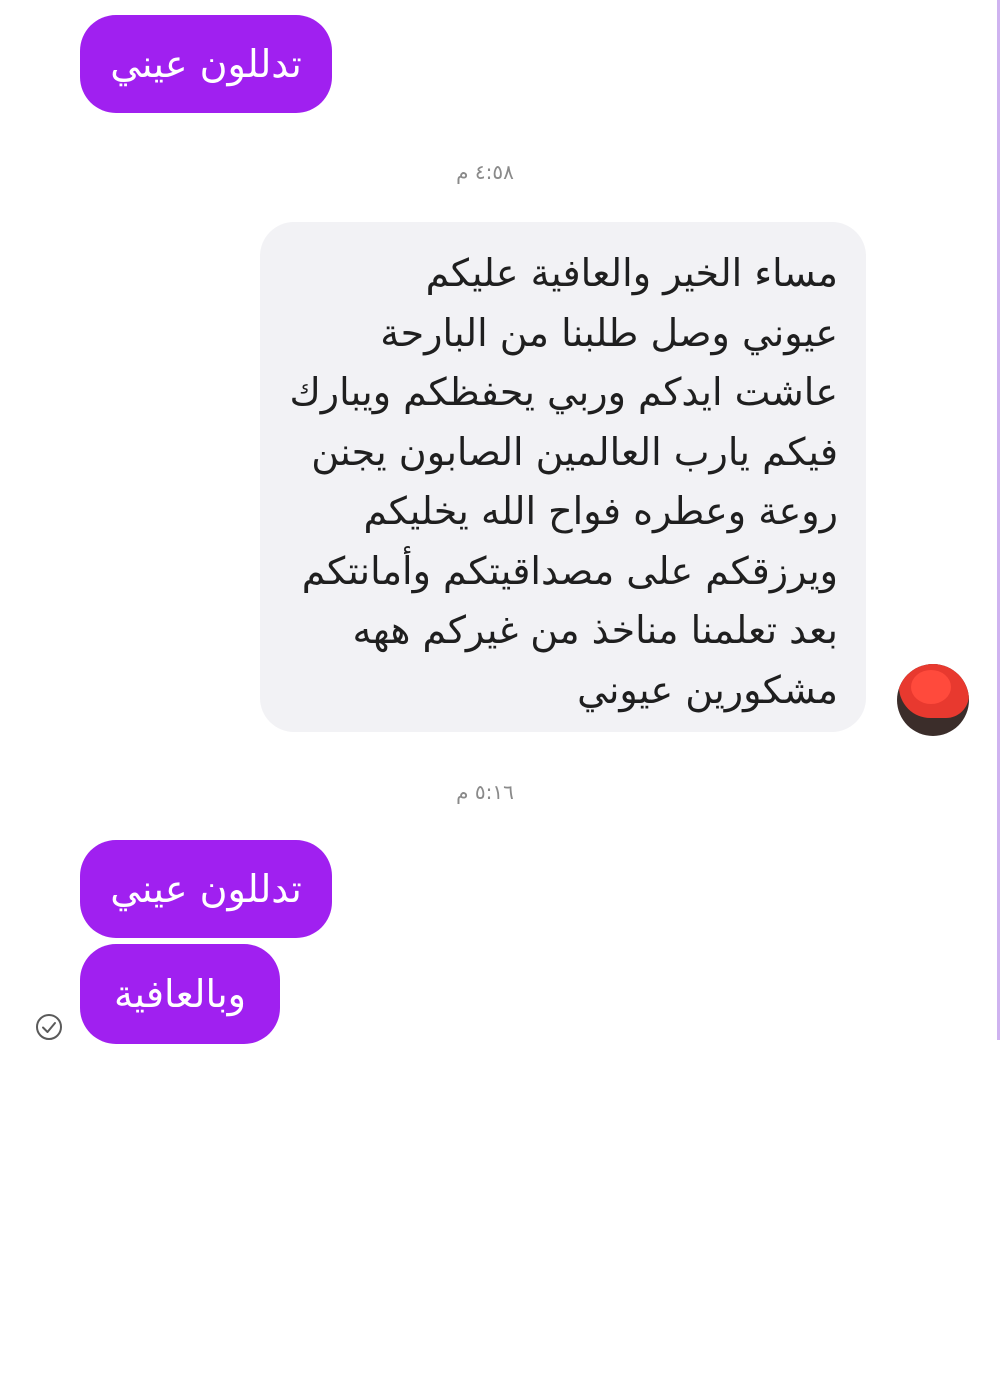 The height and width of the screenshot is (1400, 1000). I want to click on received-message-line: مشكورين عيوني, so click(707, 689).